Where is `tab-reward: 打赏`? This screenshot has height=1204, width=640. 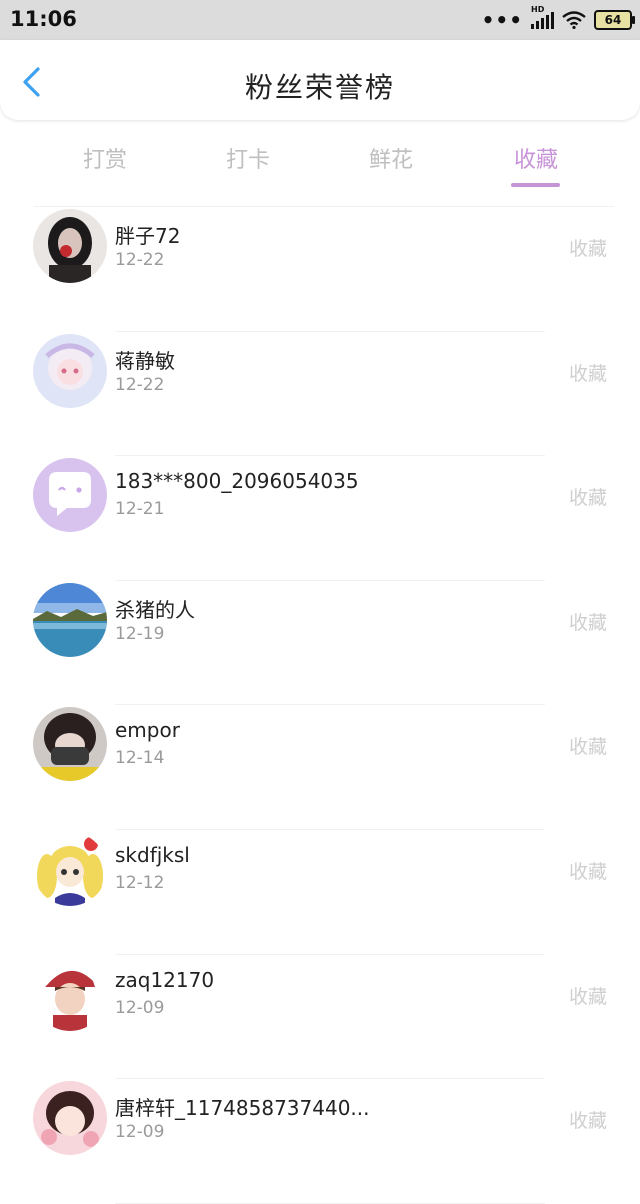
tab-reward: 打赏 is located at coordinates (105, 158).